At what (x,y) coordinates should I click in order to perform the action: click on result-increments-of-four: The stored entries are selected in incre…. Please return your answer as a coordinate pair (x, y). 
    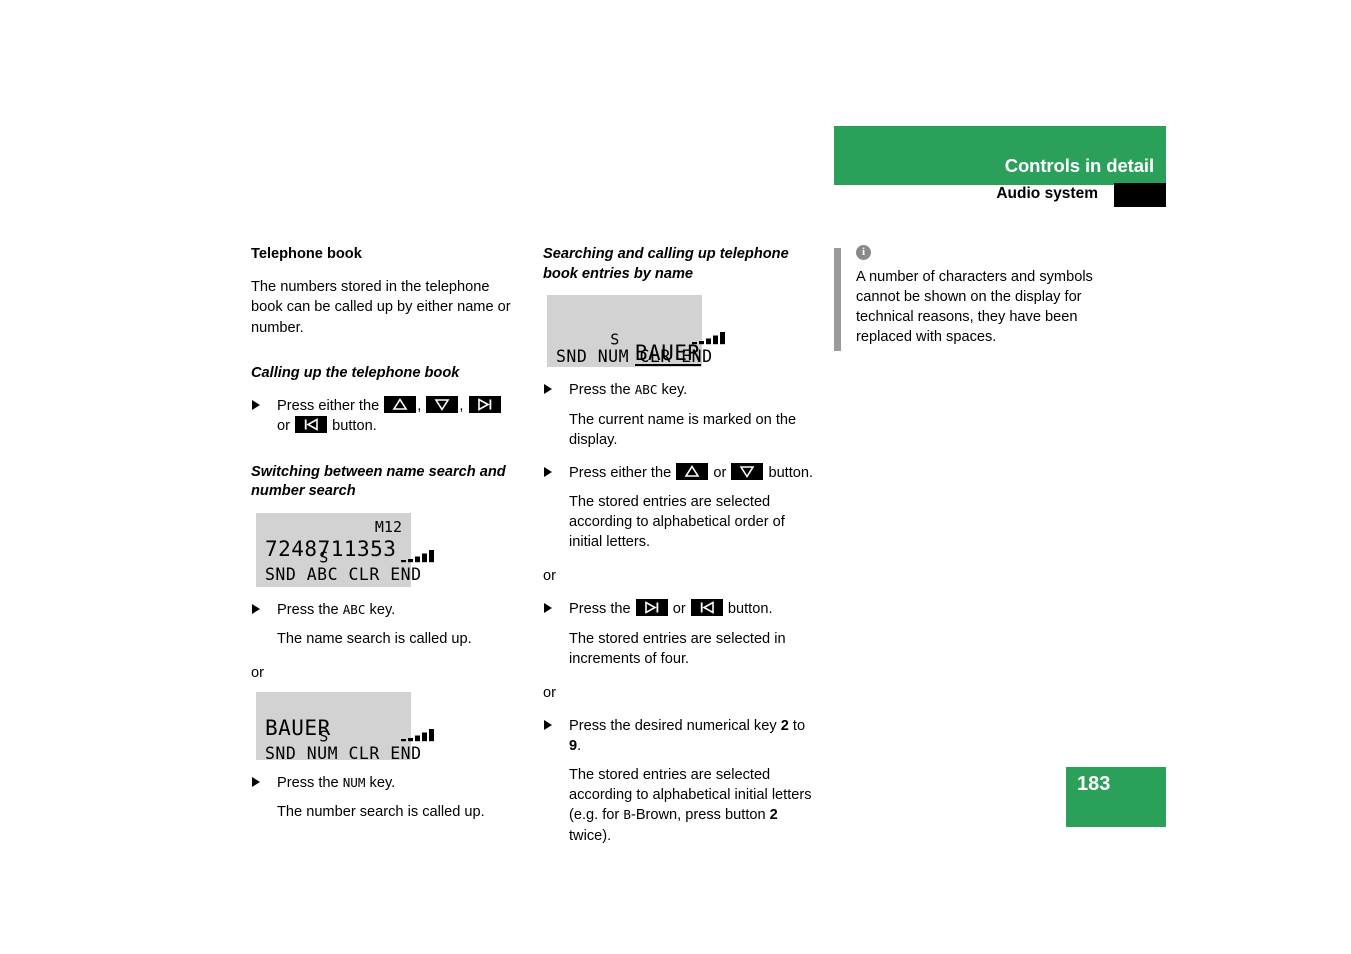
    Looking at the image, I should click on (677, 648).